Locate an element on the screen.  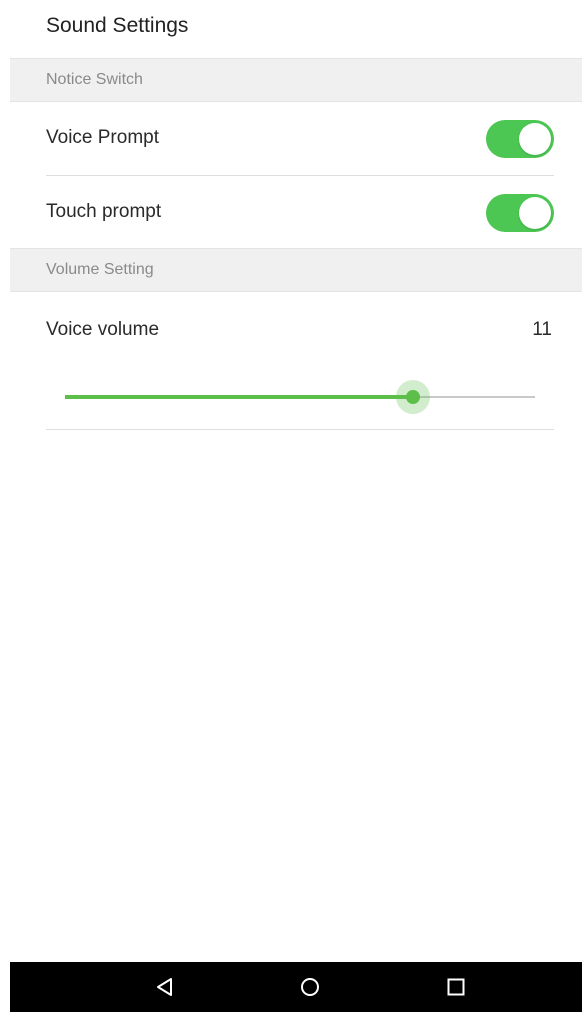
system-navigation-bar is located at coordinates (296, 987).